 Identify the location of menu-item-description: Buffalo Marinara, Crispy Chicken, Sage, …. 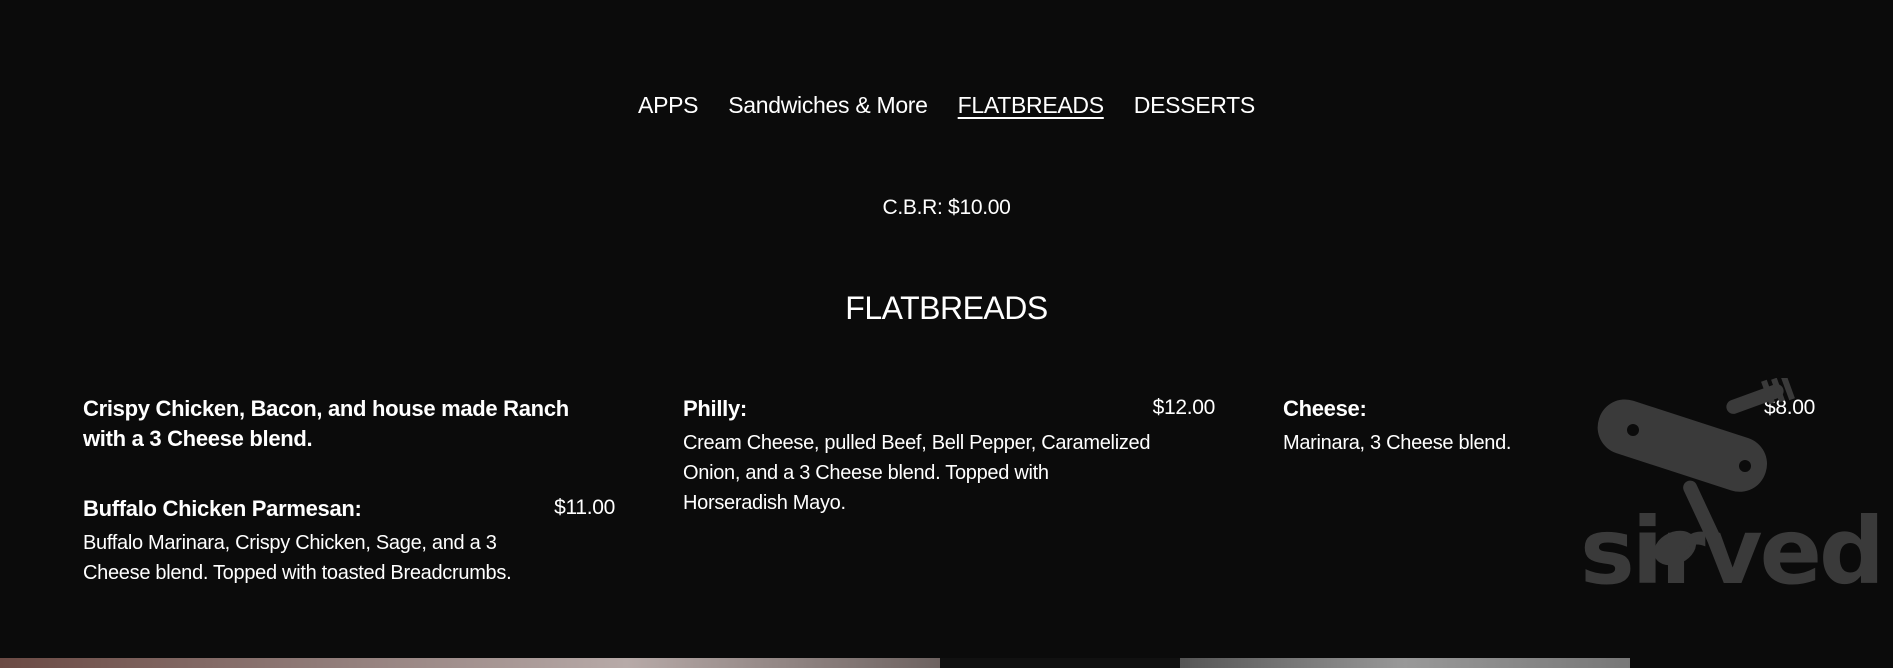
(297, 558).